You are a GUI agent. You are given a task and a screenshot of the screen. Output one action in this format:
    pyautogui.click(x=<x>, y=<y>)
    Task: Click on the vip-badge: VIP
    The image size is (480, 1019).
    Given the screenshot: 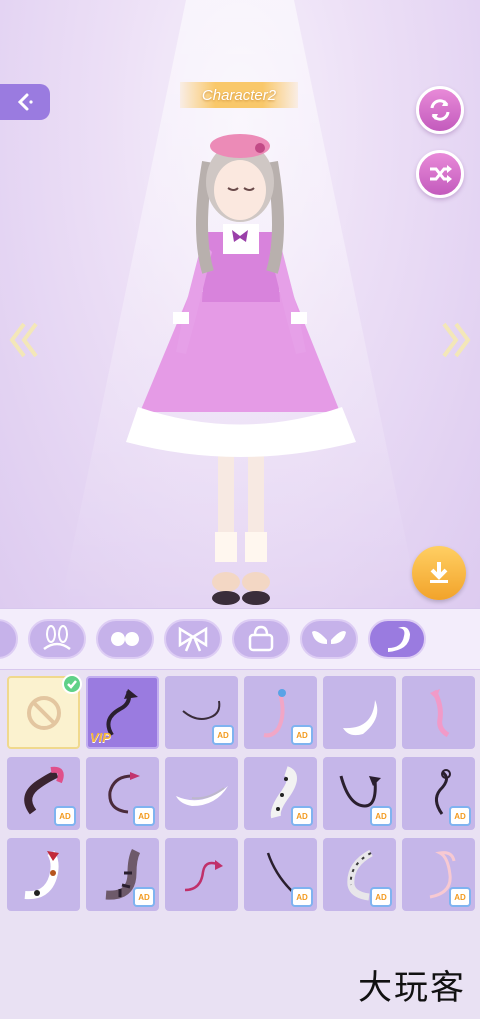 What is the action you would take?
    pyautogui.click(x=100, y=737)
    